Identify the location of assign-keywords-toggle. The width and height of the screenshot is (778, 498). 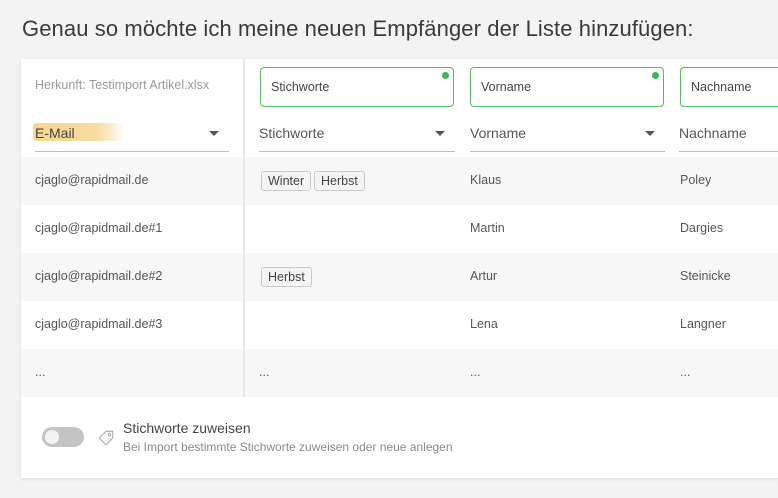
(63, 437).